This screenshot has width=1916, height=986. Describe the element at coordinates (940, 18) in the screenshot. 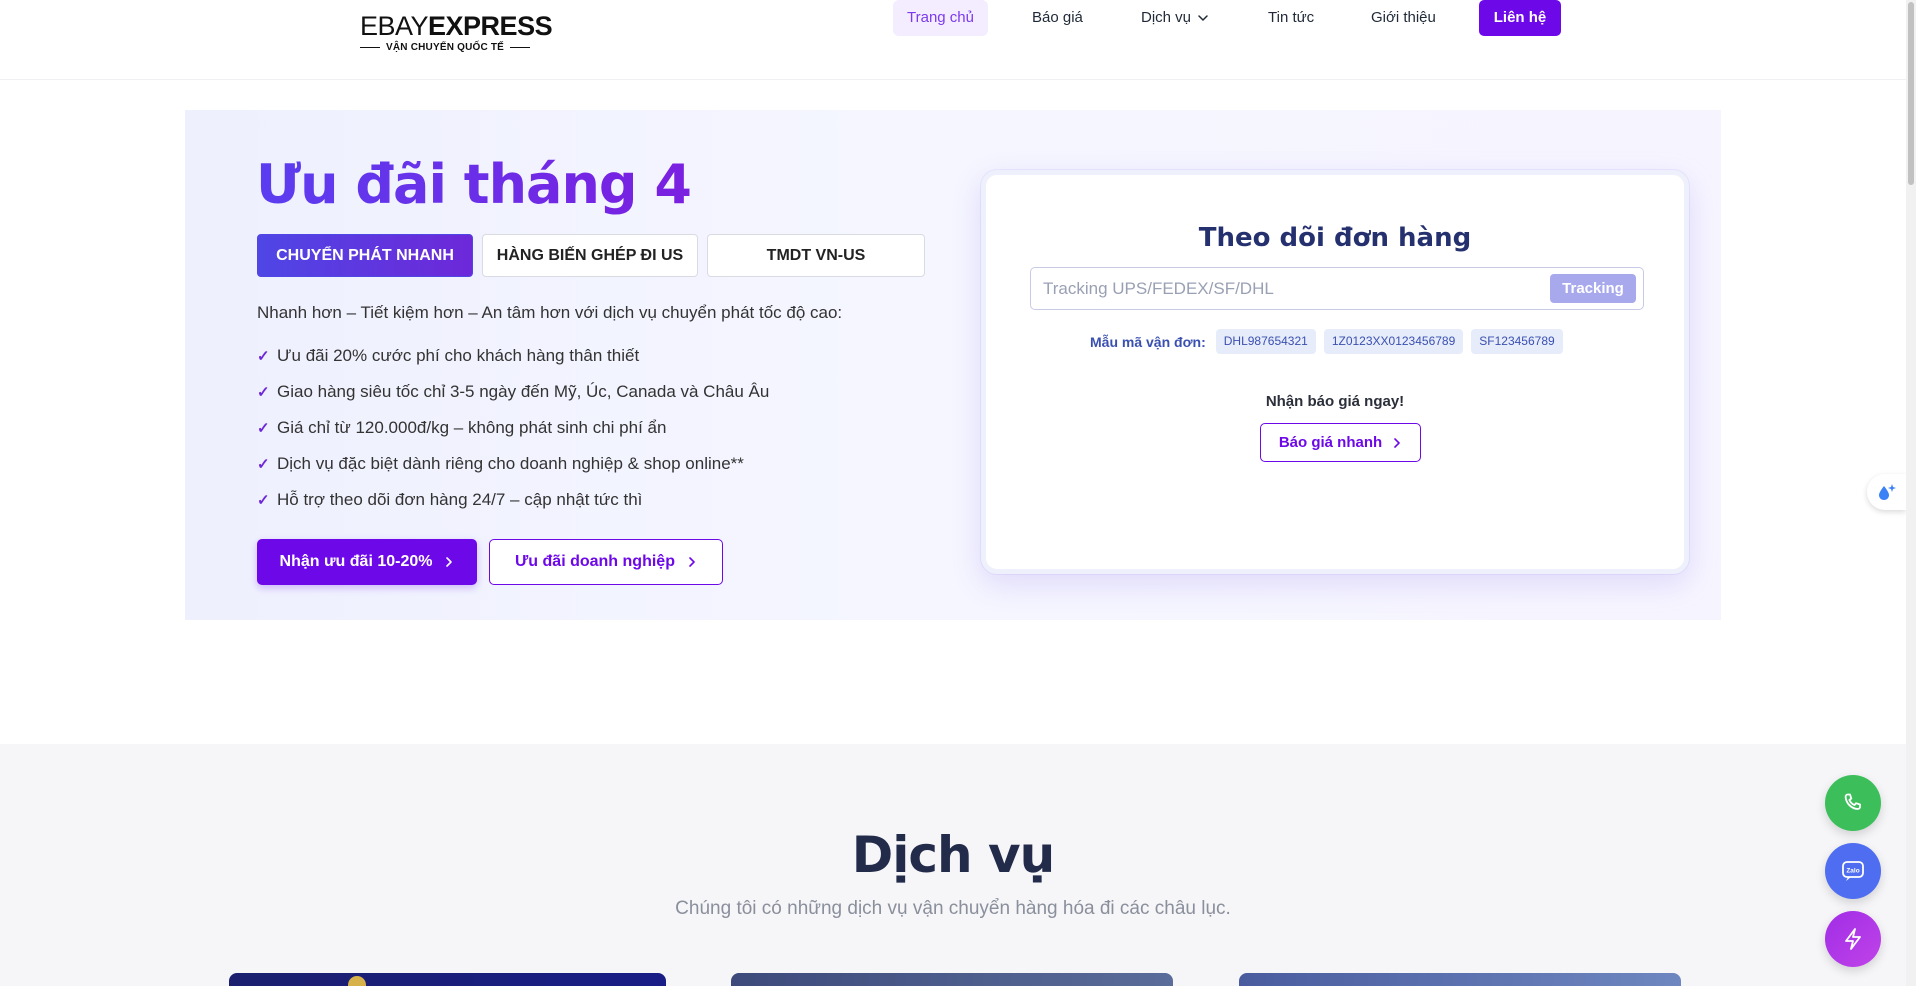

I see `nav-home: Trang chủ` at that location.